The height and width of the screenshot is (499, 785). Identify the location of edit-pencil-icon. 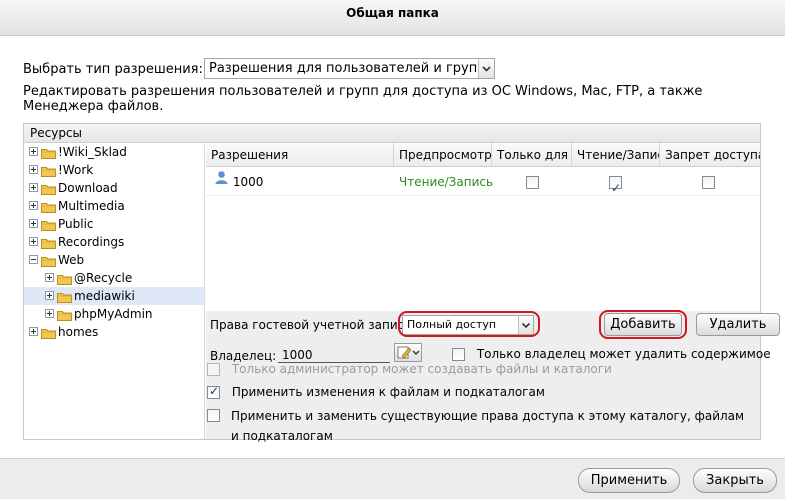
(408, 352).